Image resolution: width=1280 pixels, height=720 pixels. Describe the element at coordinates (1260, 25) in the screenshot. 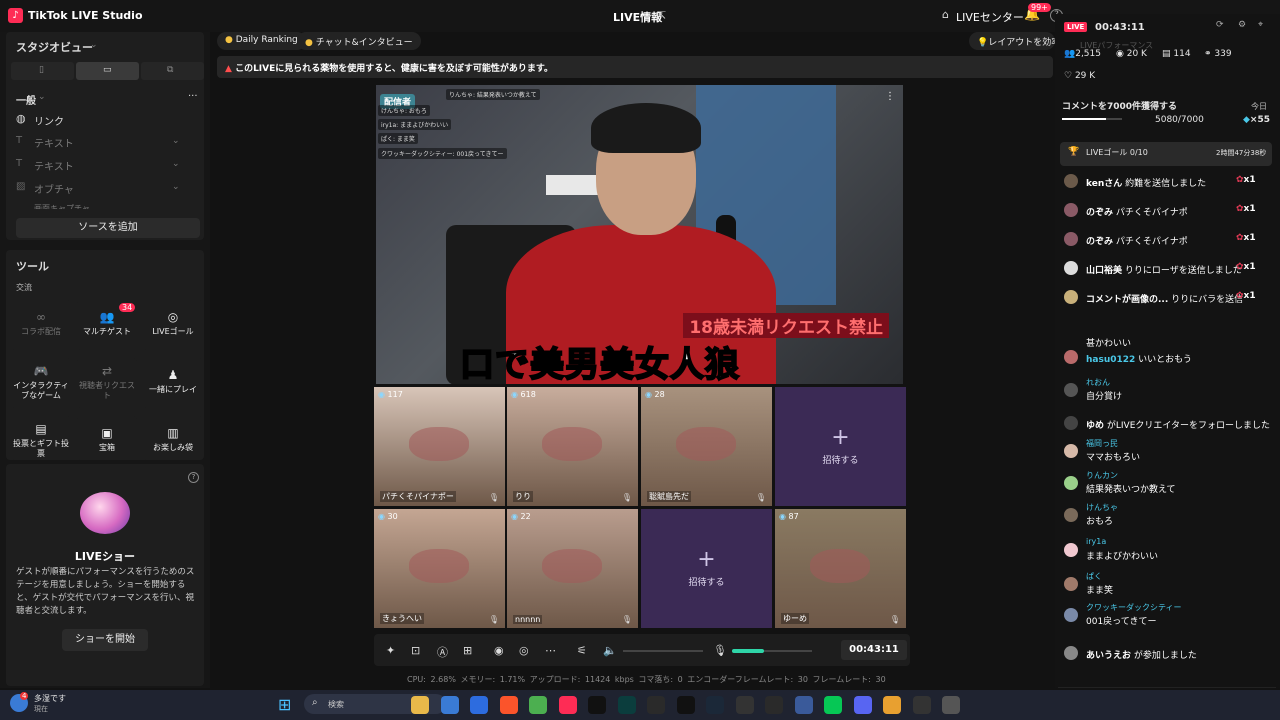

I see `pin-icon: ⌖` at that location.